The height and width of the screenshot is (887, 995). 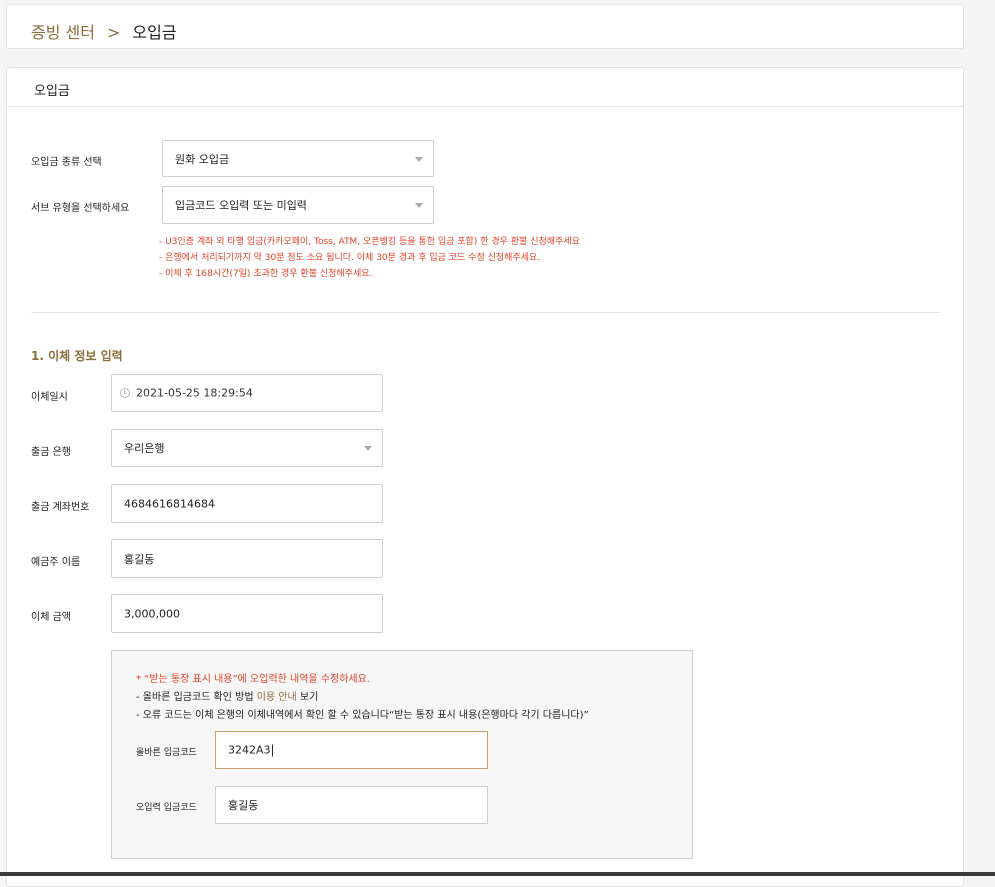 I want to click on section-title: 1. 이체 정보 입력, so click(x=77, y=356).